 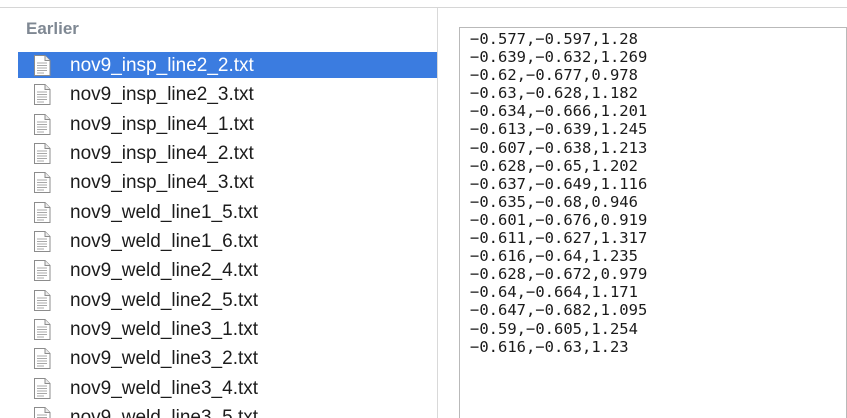 I want to click on file-row: nov9_weld_line3_2.txt, so click(x=218, y=358).